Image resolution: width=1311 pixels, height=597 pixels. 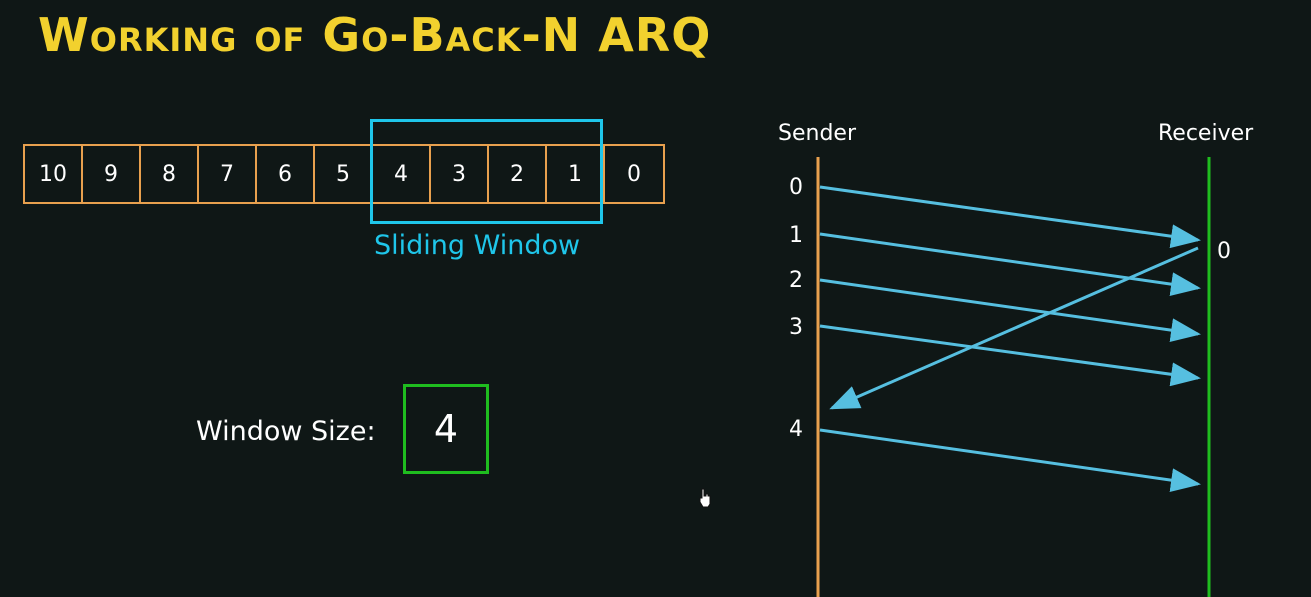 What do you see at coordinates (1224, 251) in the screenshot?
I see `receiver-ack-label: 0` at bounding box center [1224, 251].